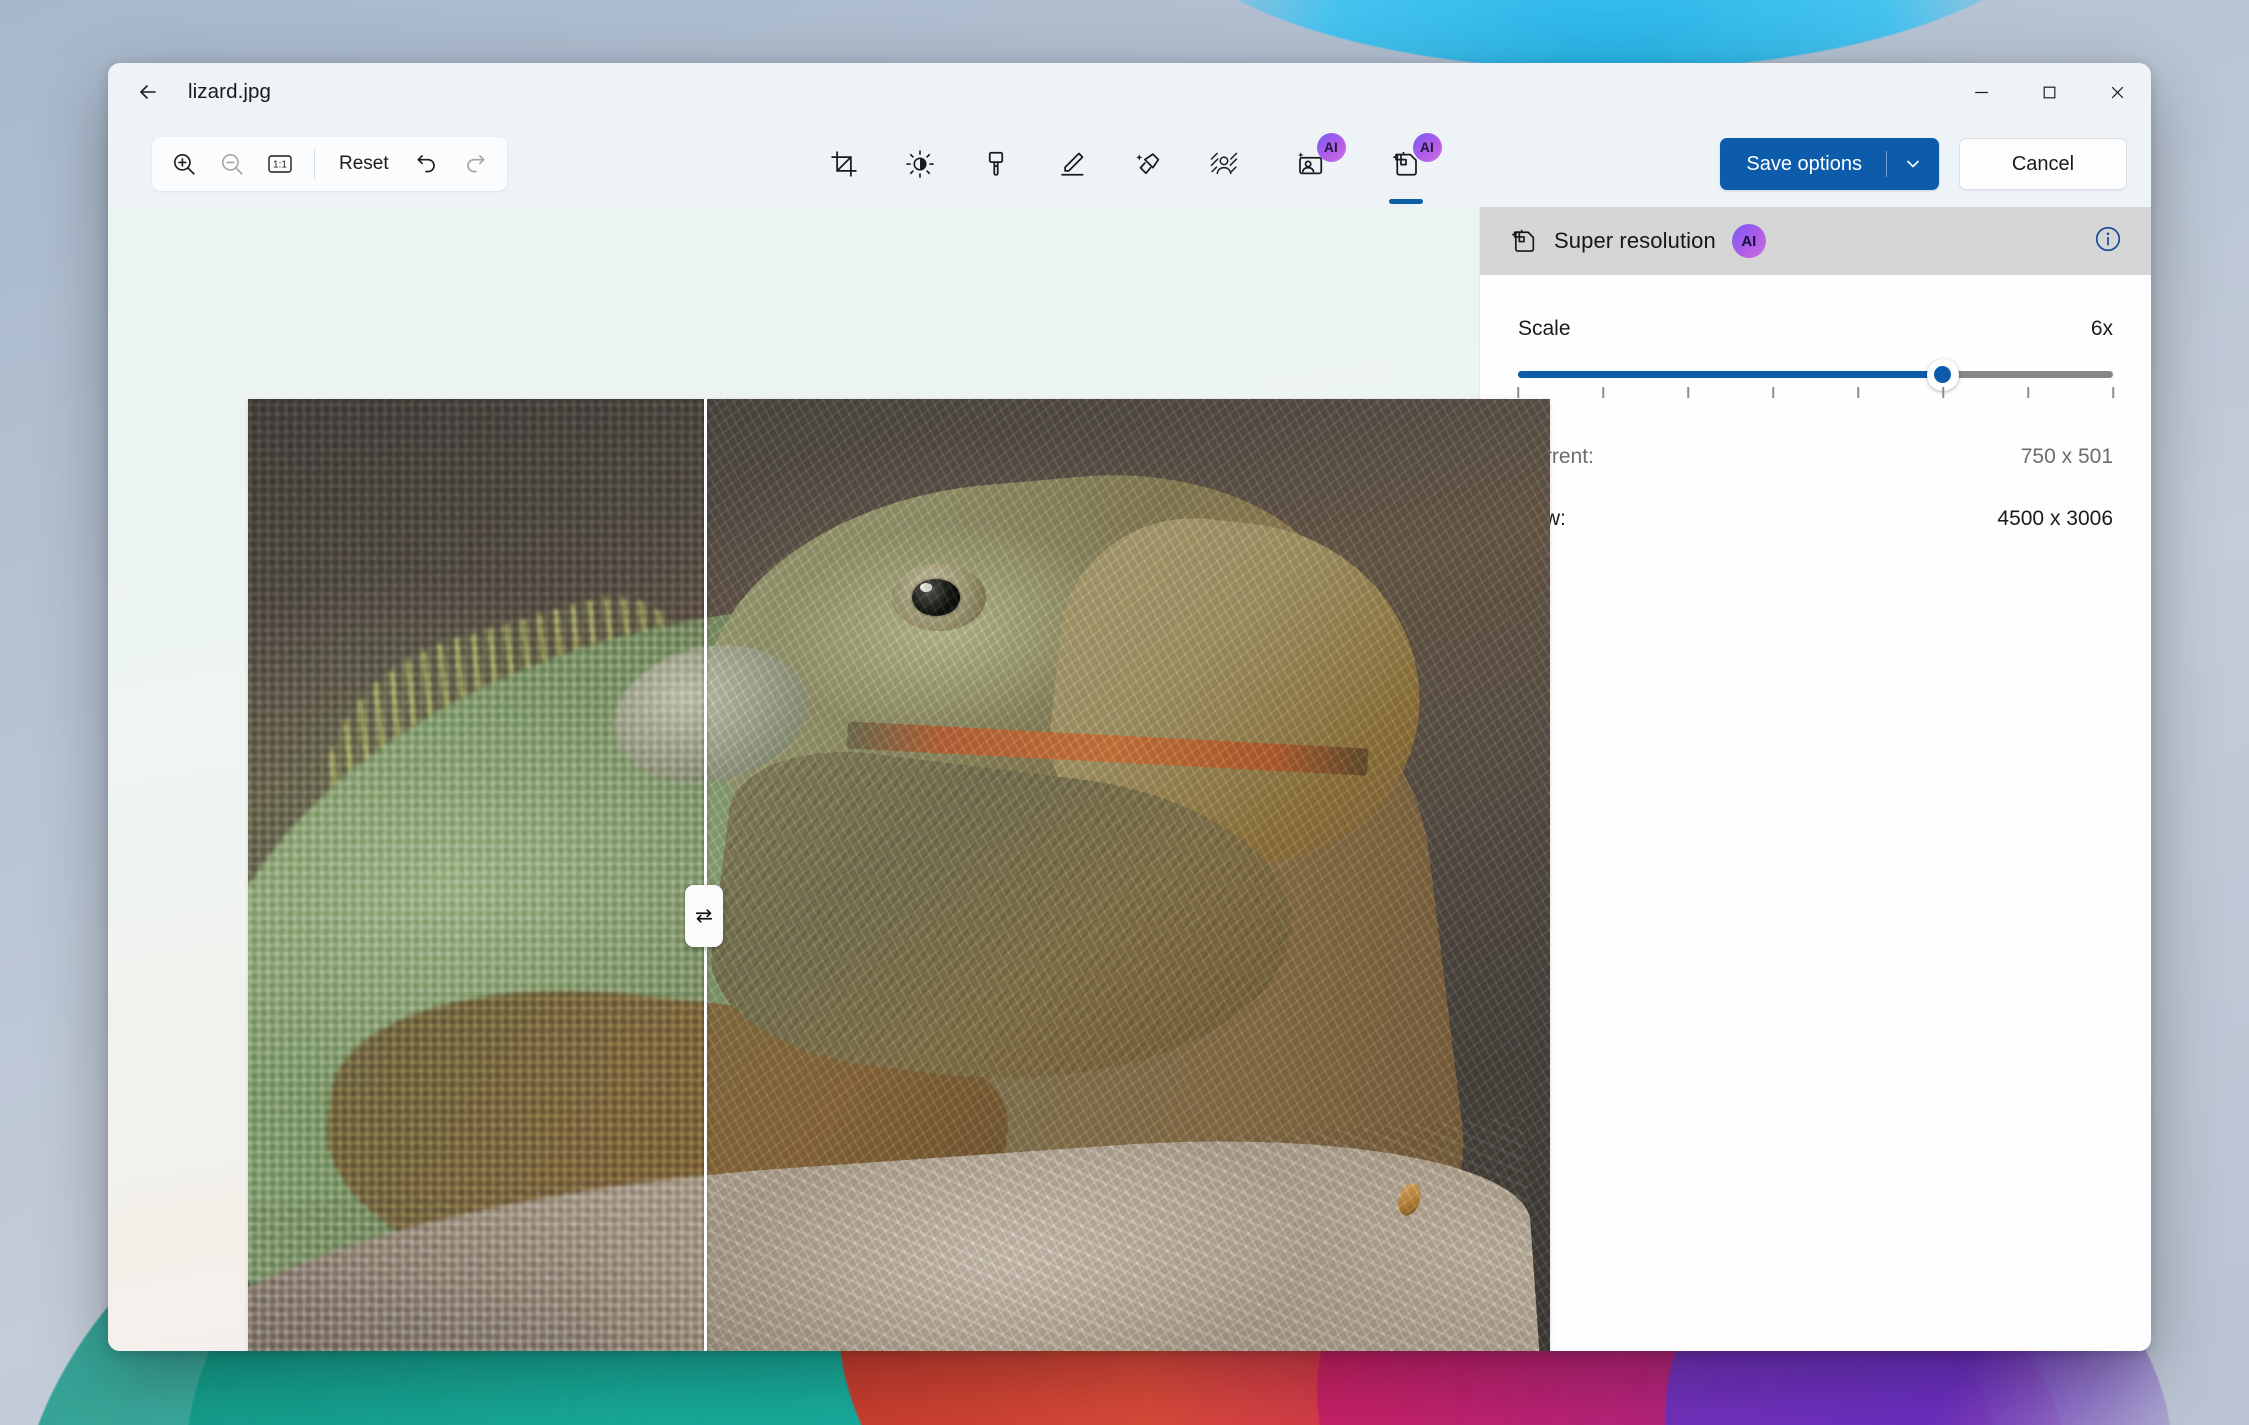  What do you see at coordinates (1815, 241) in the screenshot?
I see `panel-header: Super resolution AI` at bounding box center [1815, 241].